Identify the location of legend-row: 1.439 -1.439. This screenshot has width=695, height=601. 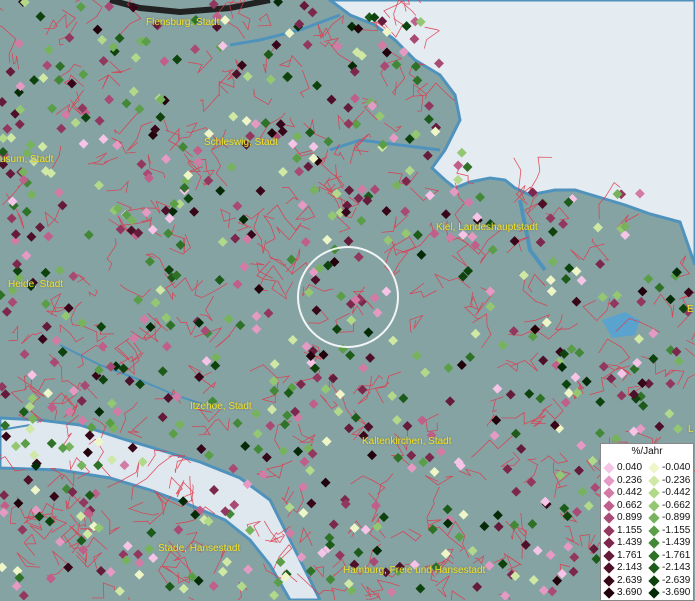
(648, 543).